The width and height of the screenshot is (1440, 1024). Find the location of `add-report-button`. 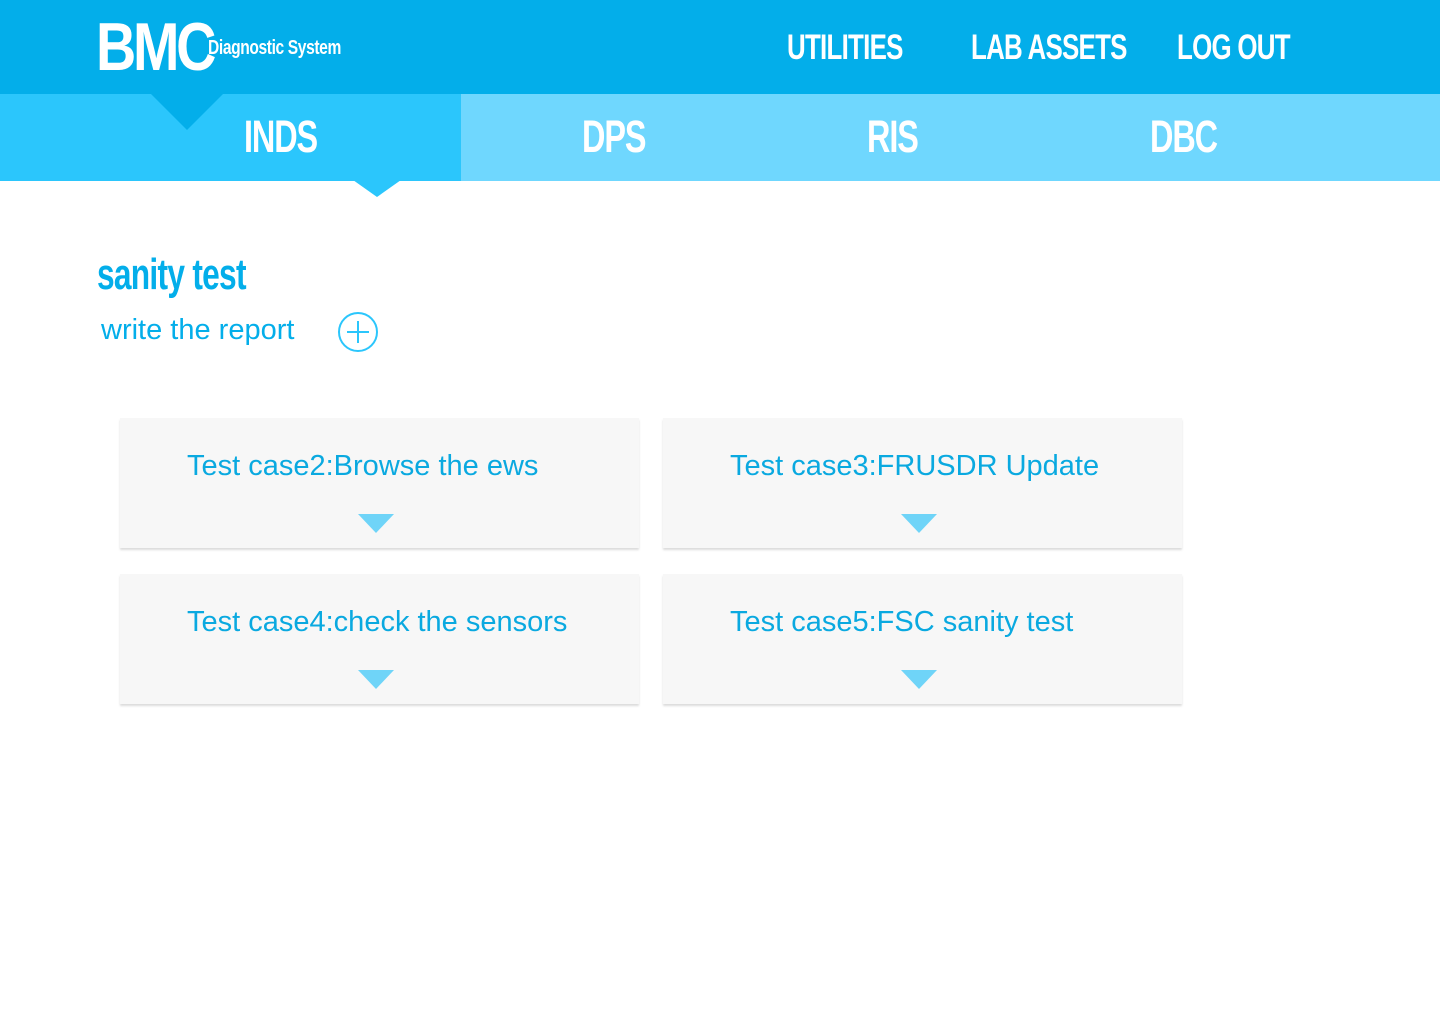

add-report-button is located at coordinates (358, 332).